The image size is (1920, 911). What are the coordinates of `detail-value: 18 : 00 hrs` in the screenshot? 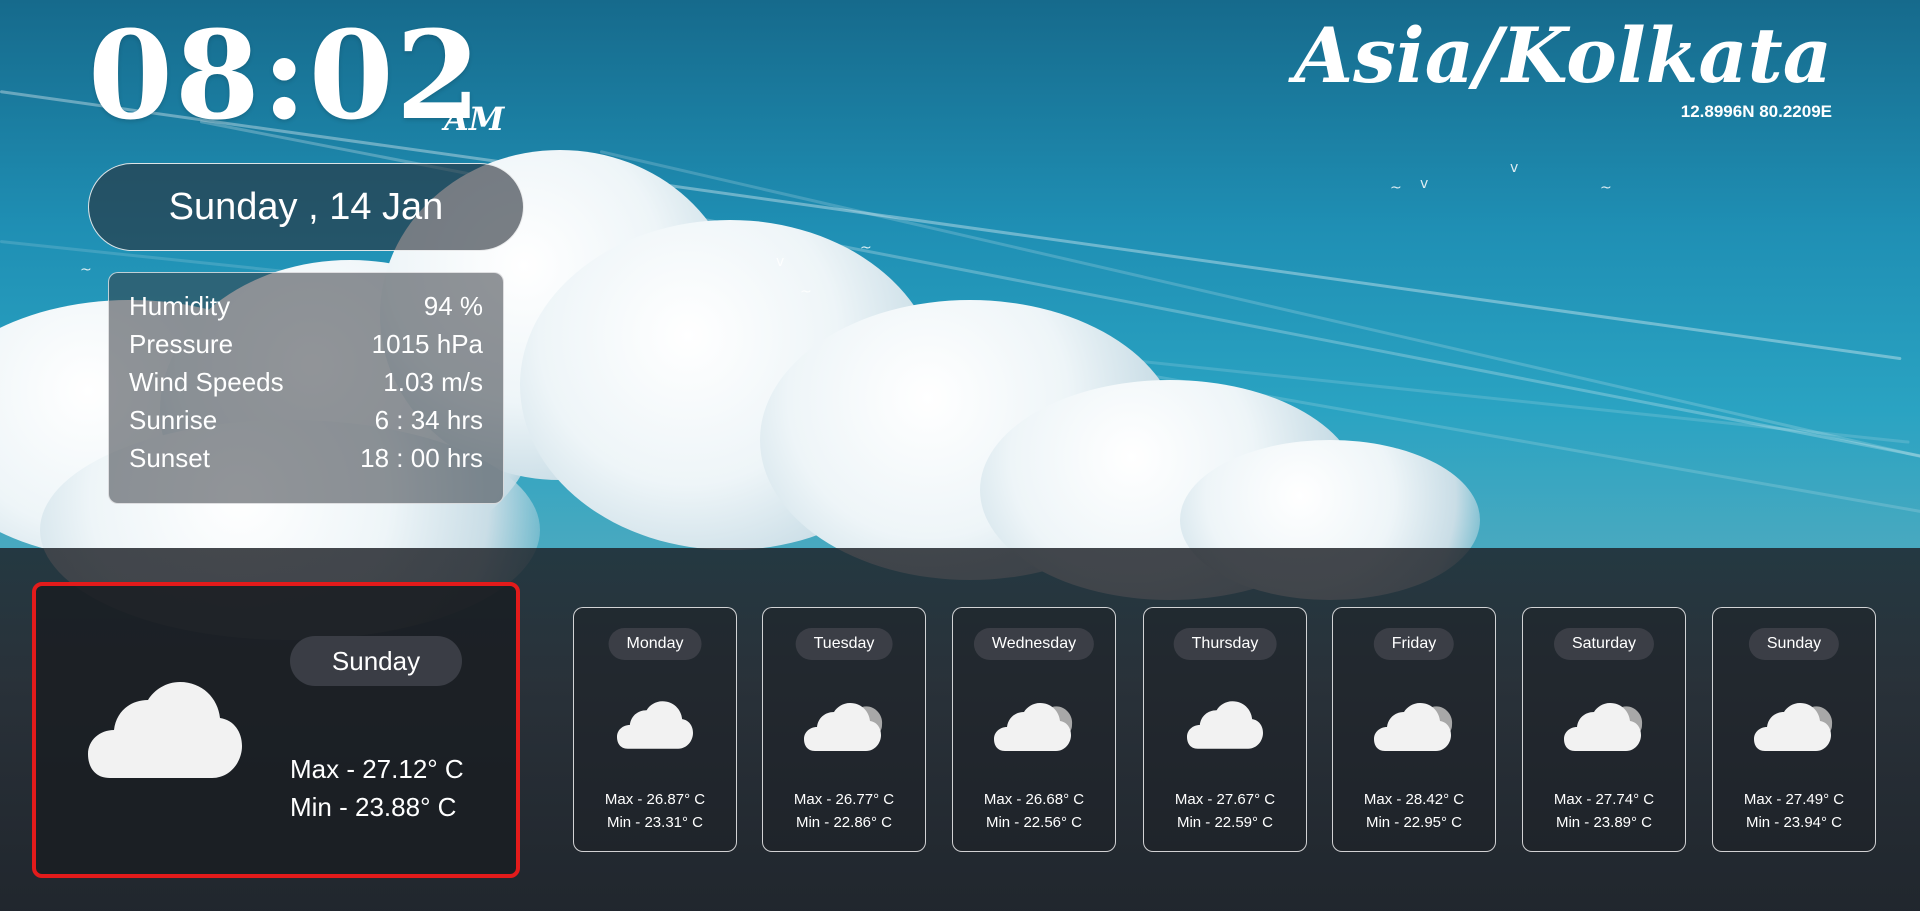 It's located at (421, 458).